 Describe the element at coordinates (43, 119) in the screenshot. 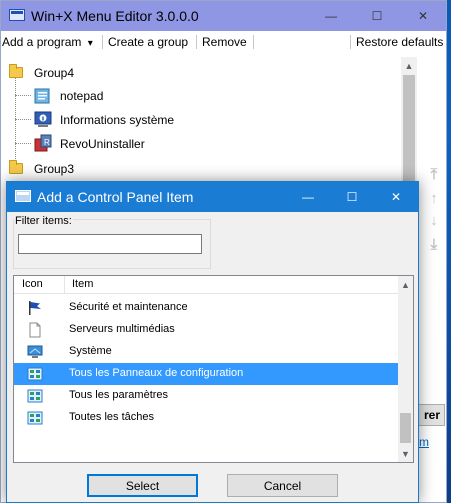

I see `system-info-icon` at that location.